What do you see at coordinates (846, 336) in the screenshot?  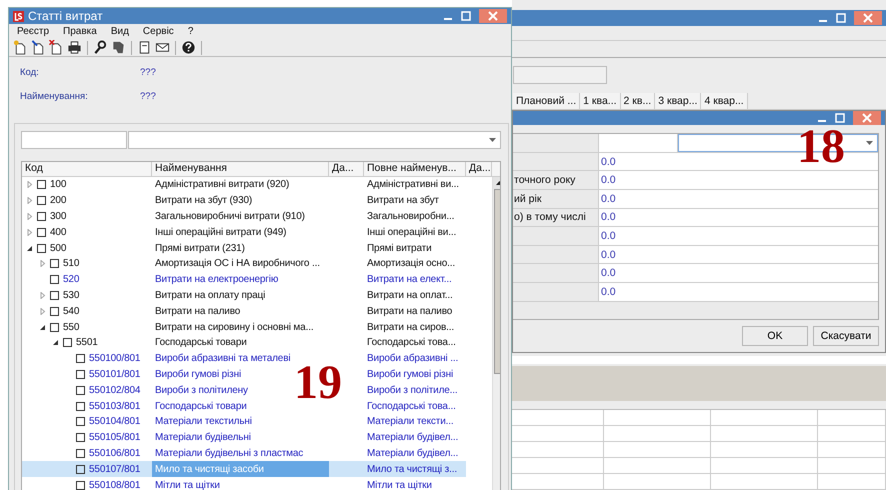 I see `cancel-button: Скасувати` at bounding box center [846, 336].